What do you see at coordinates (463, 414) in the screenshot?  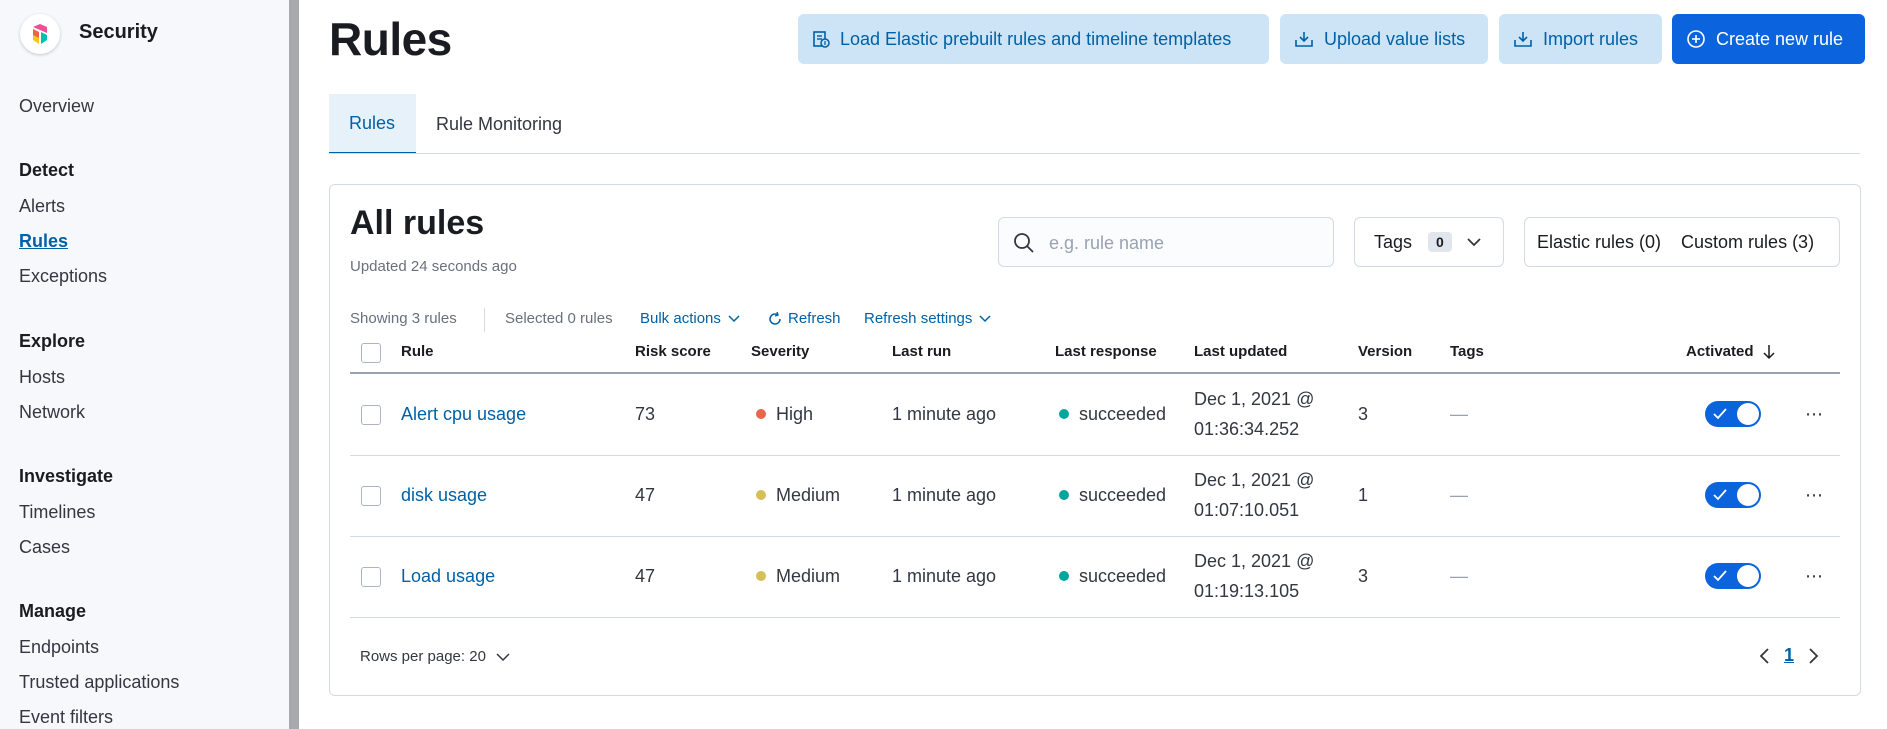 I see `rule-name-link: Alert cpu usage` at bounding box center [463, 414].